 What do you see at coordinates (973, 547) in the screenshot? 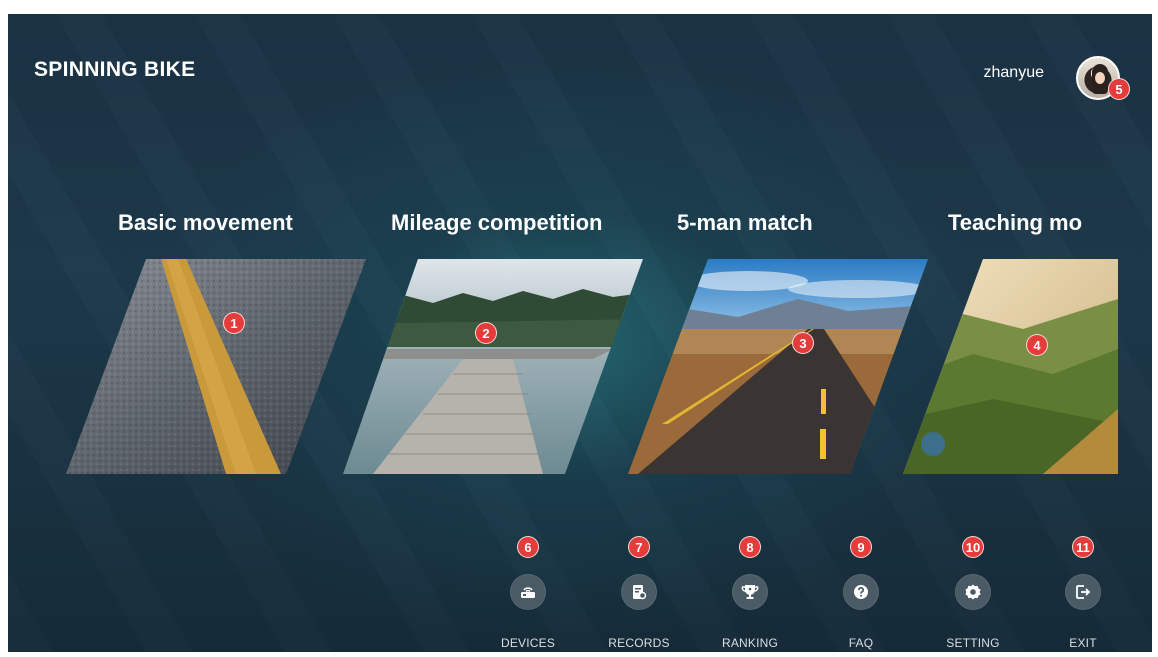
I see `nav-badge-10: 10` at bounding box center [973, 547].